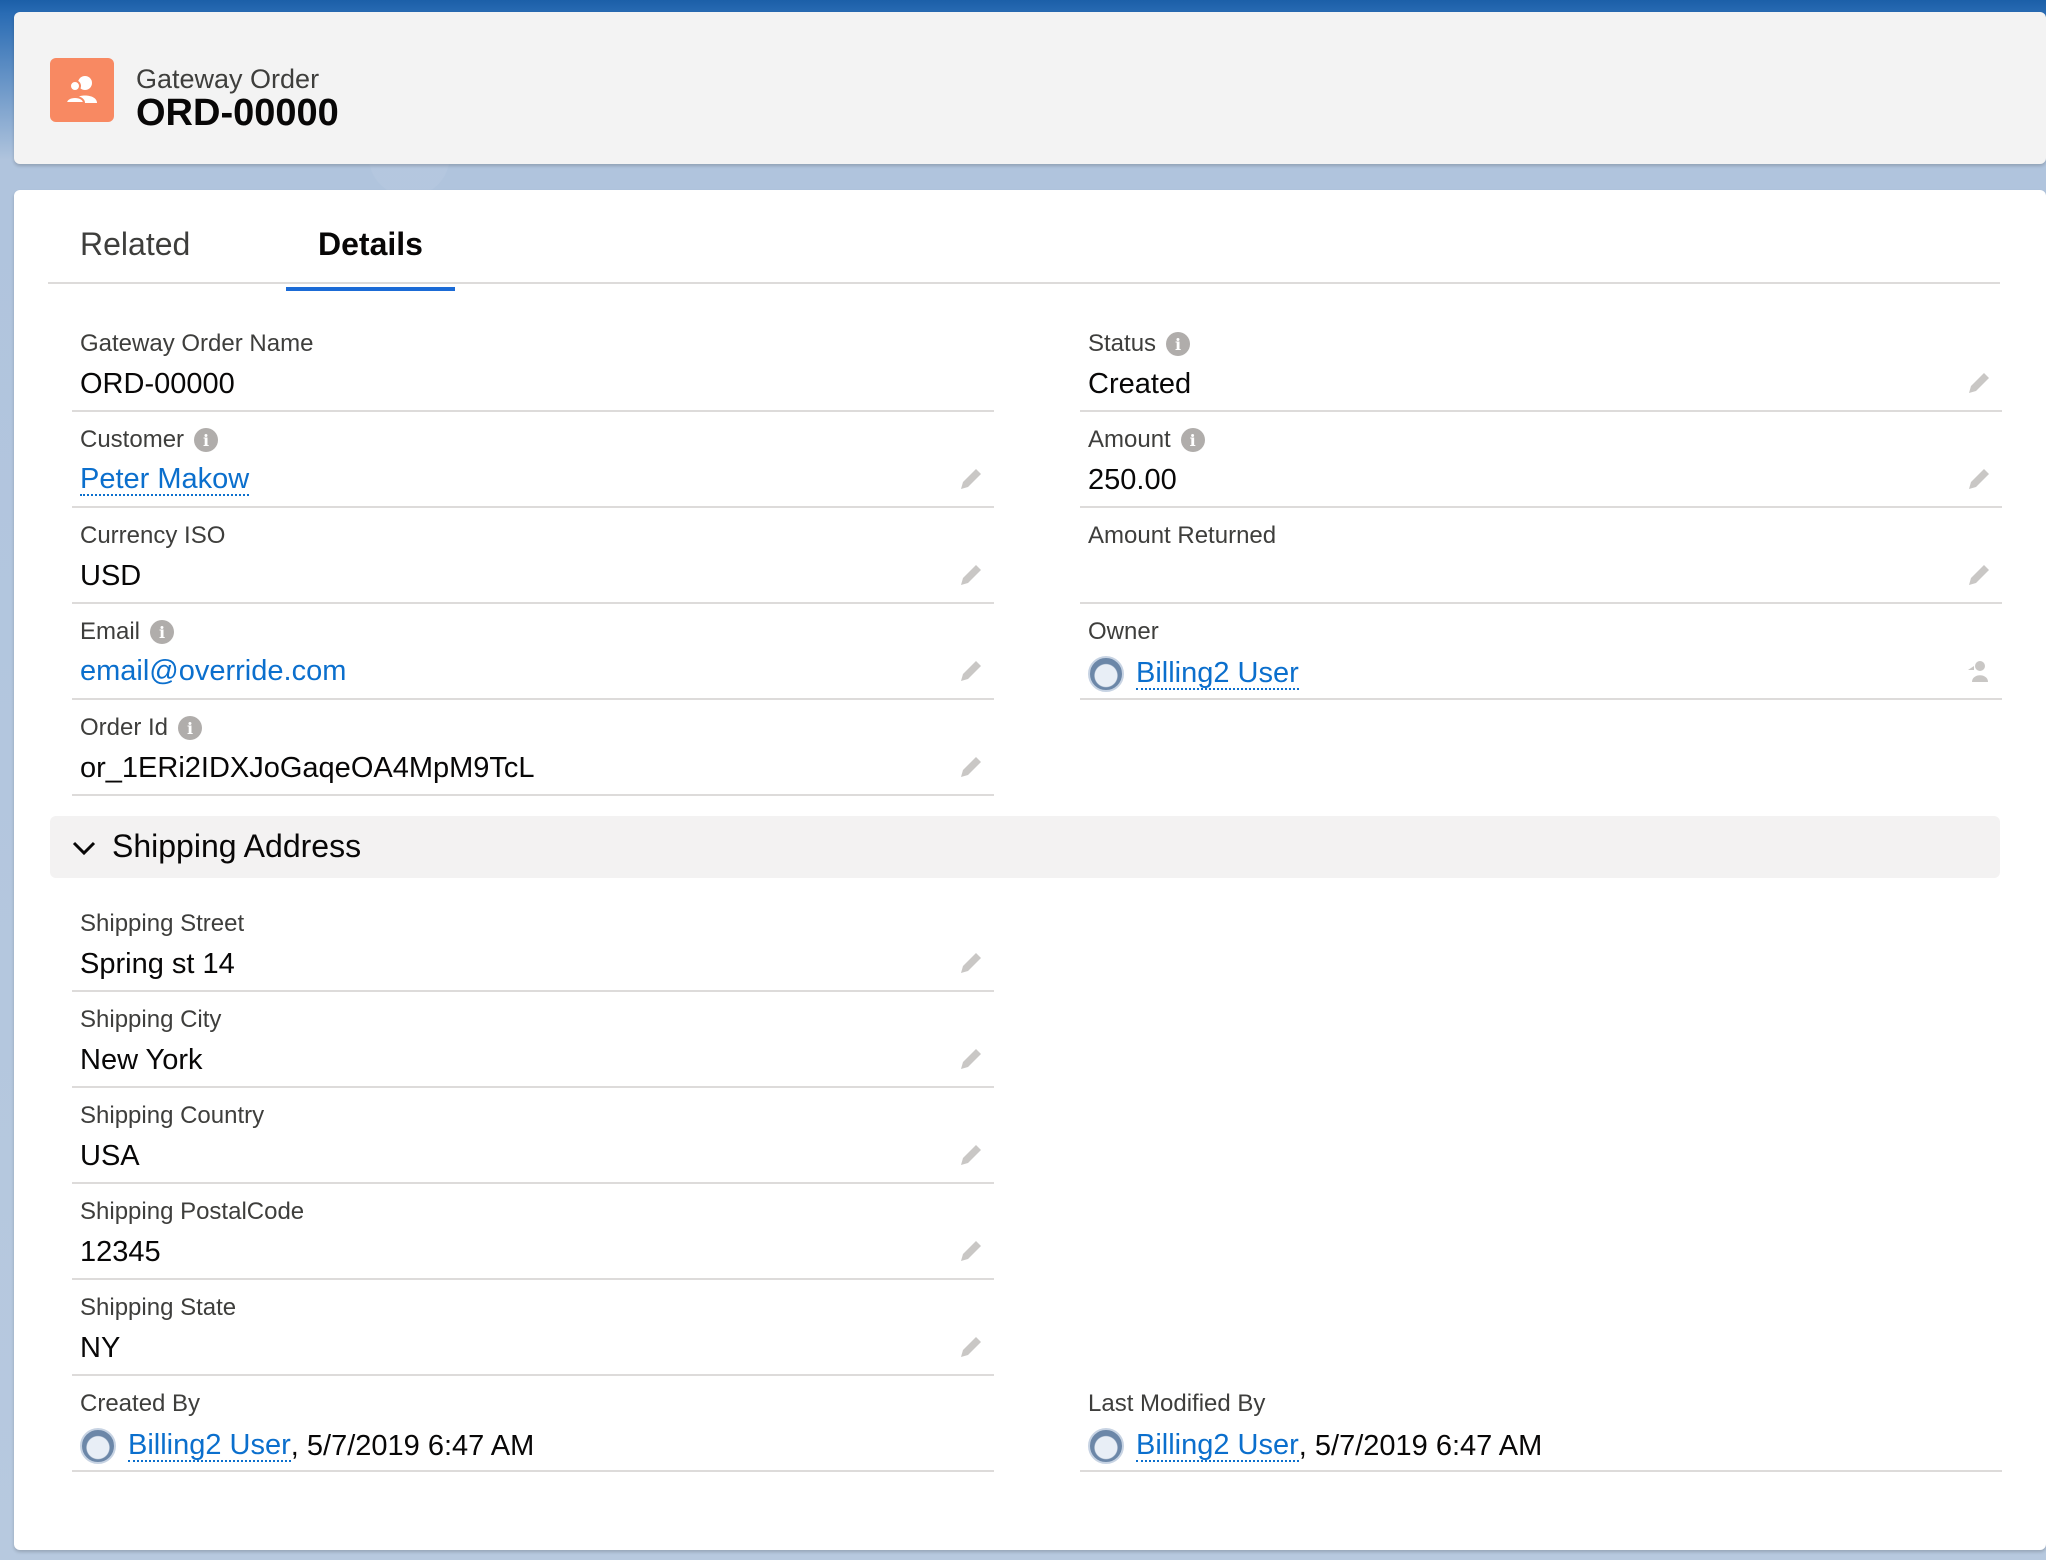 Image resolution: width=2046 pixels, height=1560 pixels. What do you see at coordinates (1541, 364) in the screenshot?
I see `field-status: Status i Created` at bounding box center [1541, 364].